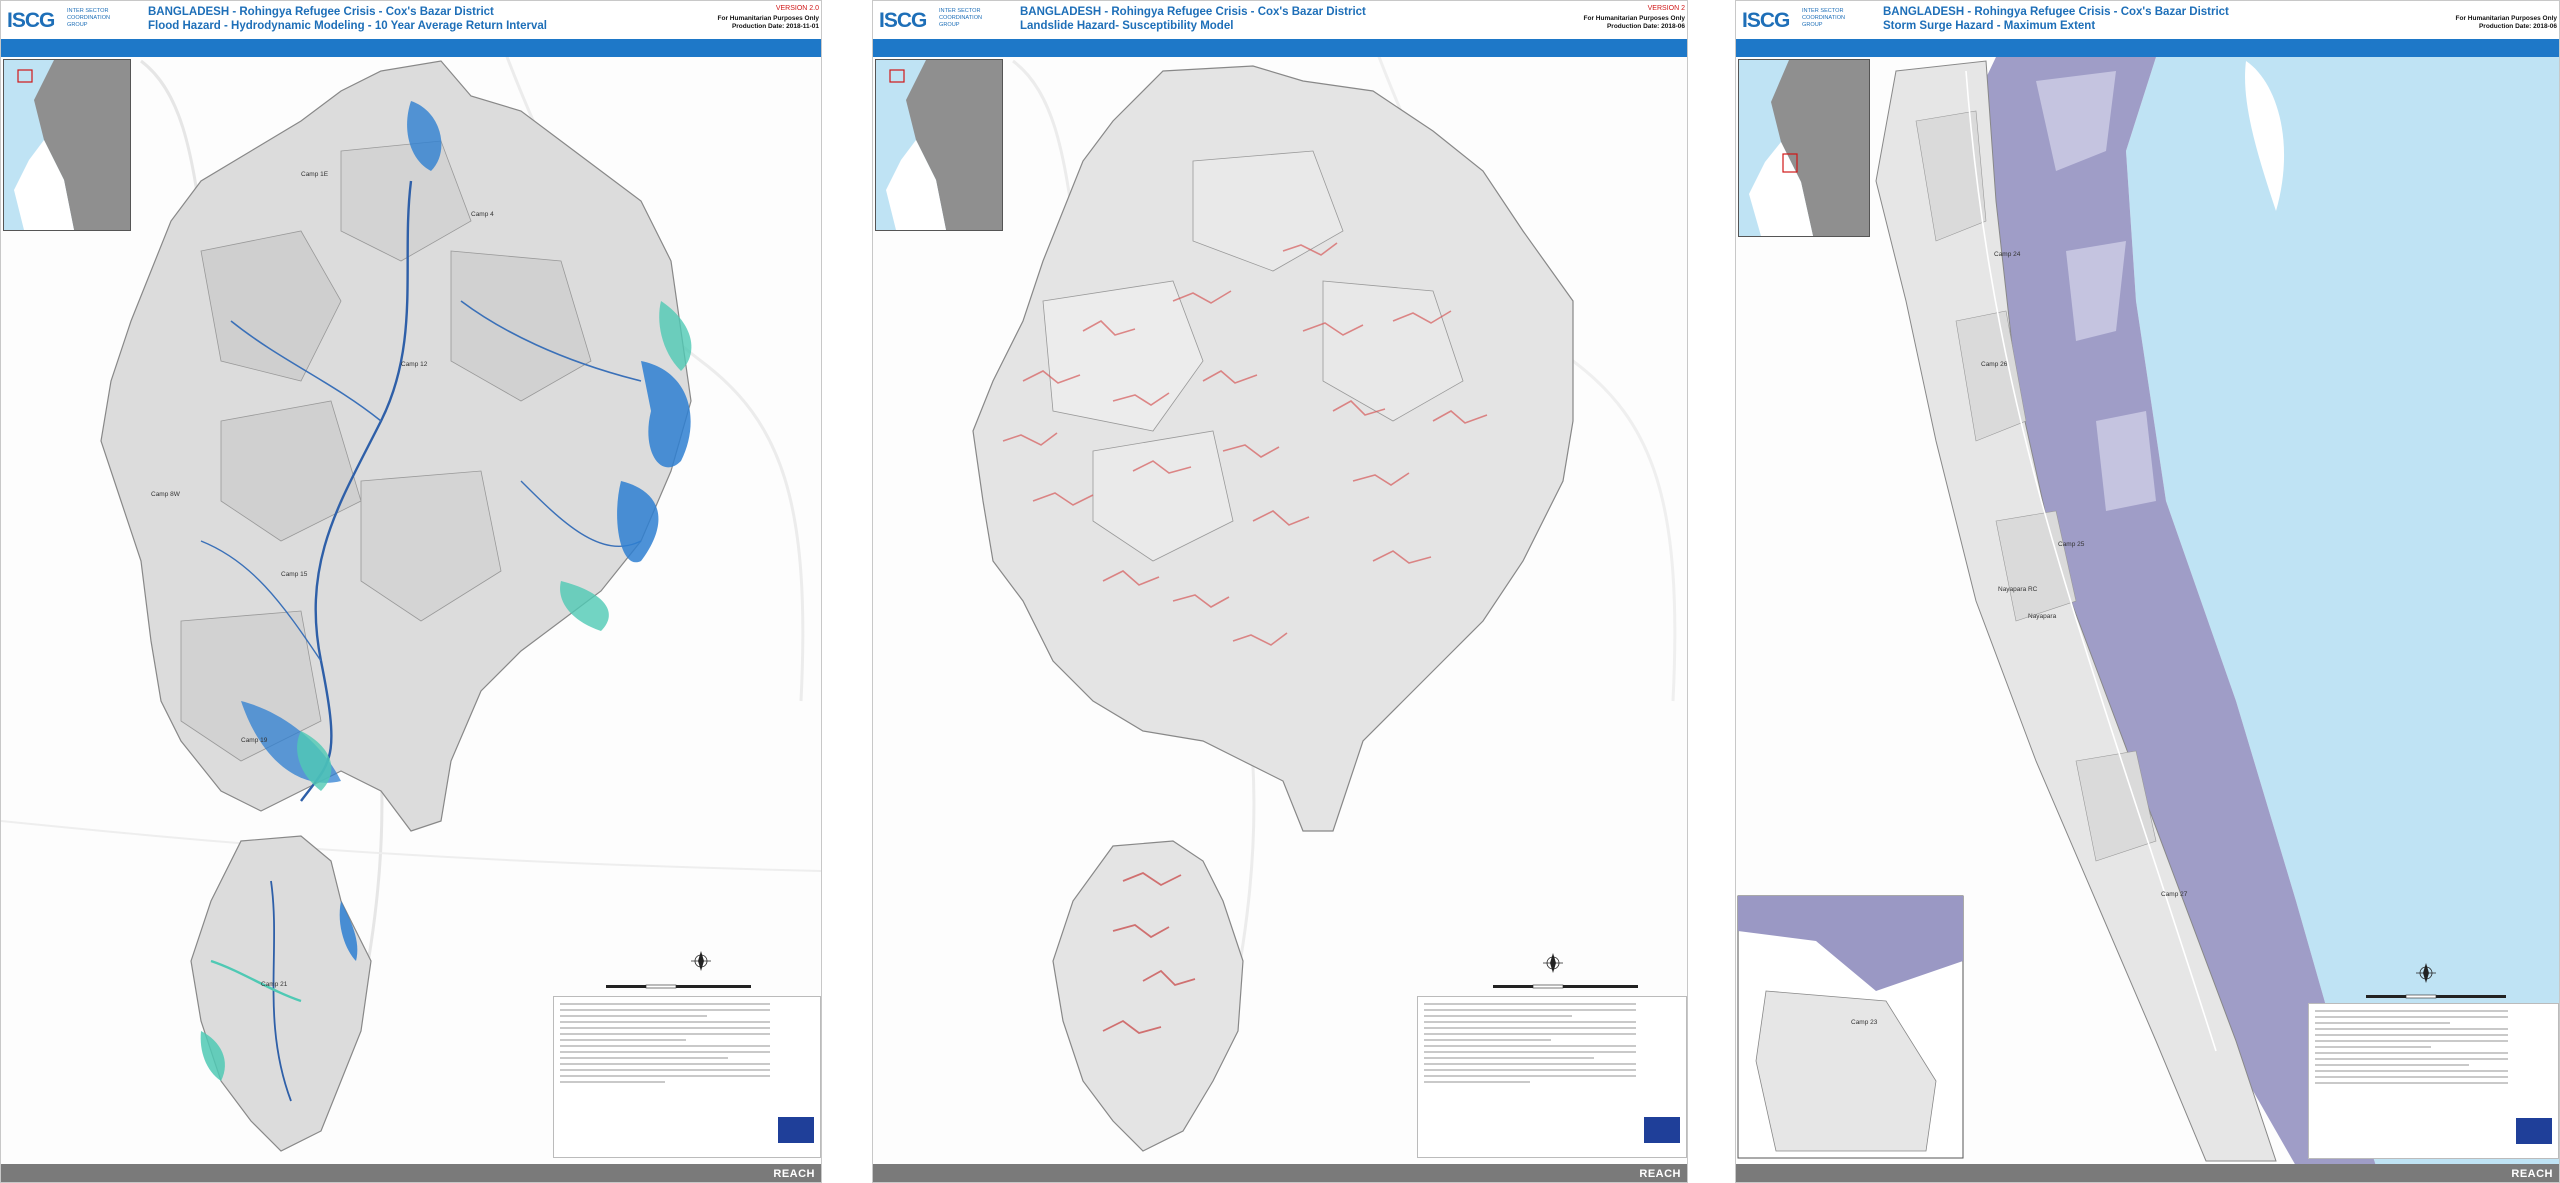 The image size is (2560, 1183). I want to click on camp-label: Camp 25, so click(2071, 544).